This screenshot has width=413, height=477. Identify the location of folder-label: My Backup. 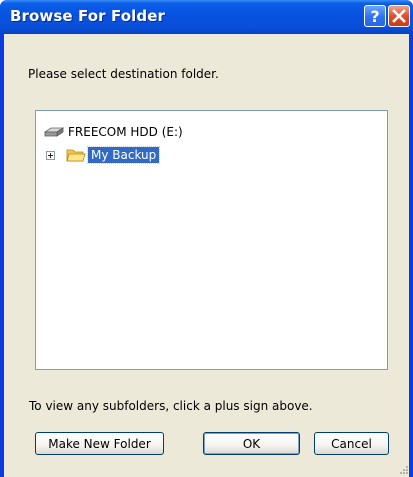
(123, 155).